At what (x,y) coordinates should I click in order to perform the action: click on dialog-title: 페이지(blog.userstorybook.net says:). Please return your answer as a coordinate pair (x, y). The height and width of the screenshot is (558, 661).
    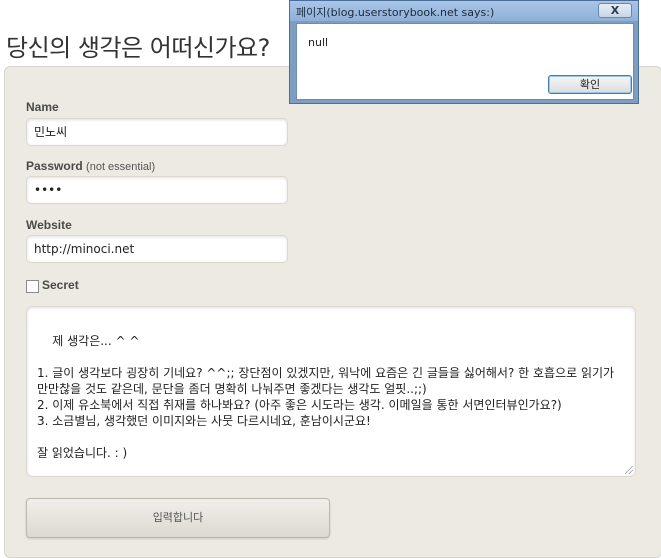
    Looking at the image, I should click on (395, 12).